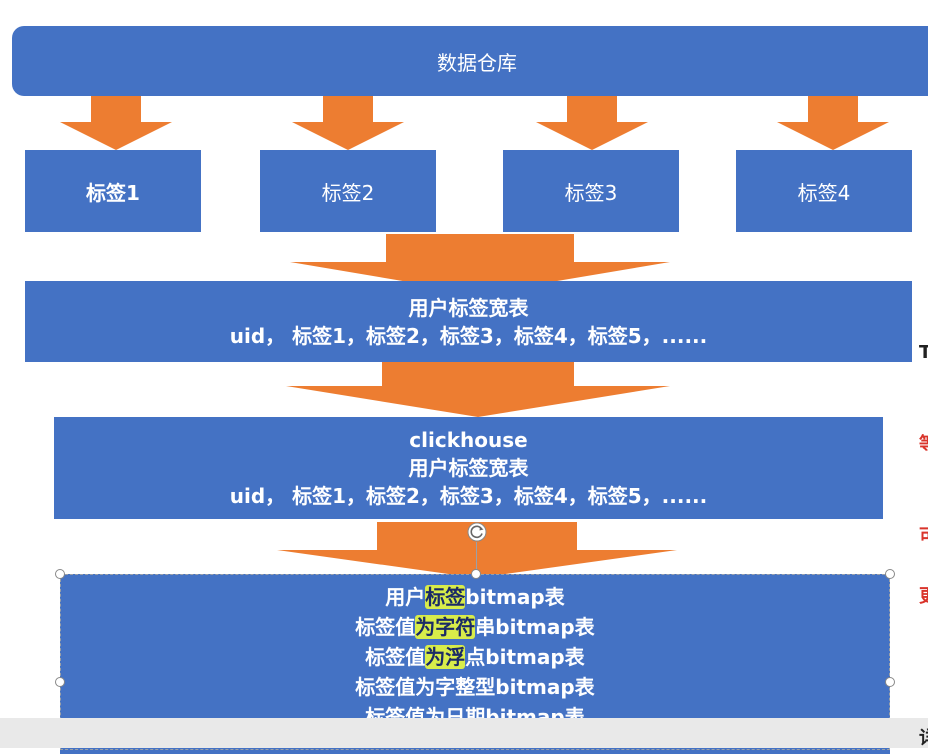 Image resolution: width=928 pixels, height=754 pixels. I want to click on rotate-handle-stem, so click(476, 557).